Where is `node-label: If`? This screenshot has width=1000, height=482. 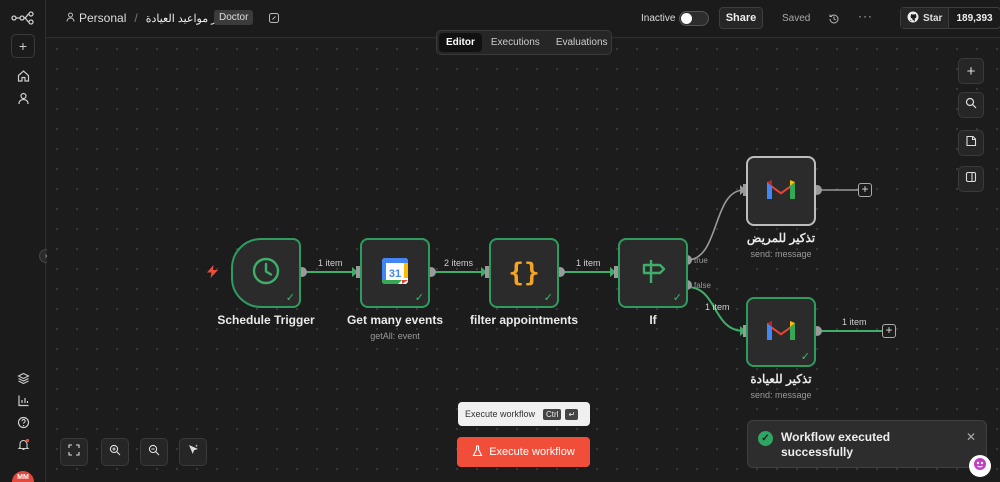
node-label: If is located at coordinates (653, 320).